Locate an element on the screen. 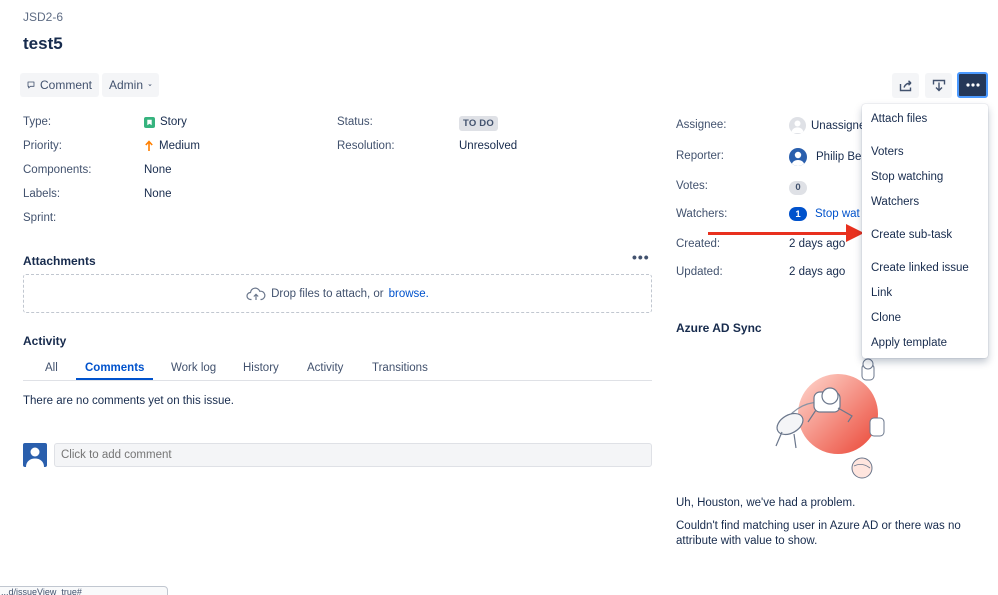  export-button is located at coordinates (938, 85).